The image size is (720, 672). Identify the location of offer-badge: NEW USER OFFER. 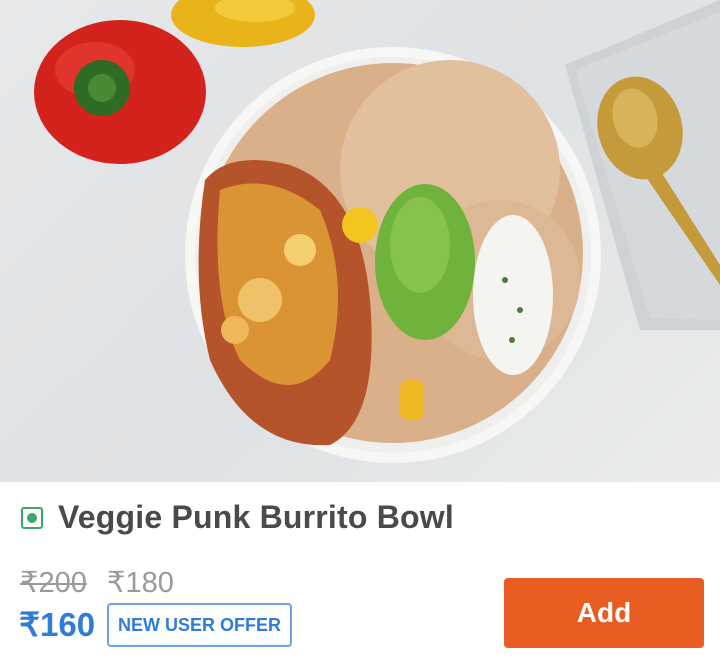
(199, 625).